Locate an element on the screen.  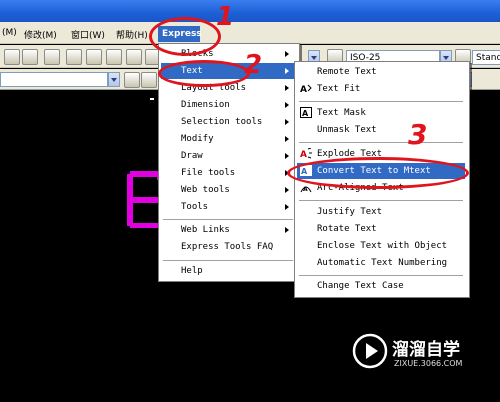
play-logo-icon is located at coordinates (370, 351).